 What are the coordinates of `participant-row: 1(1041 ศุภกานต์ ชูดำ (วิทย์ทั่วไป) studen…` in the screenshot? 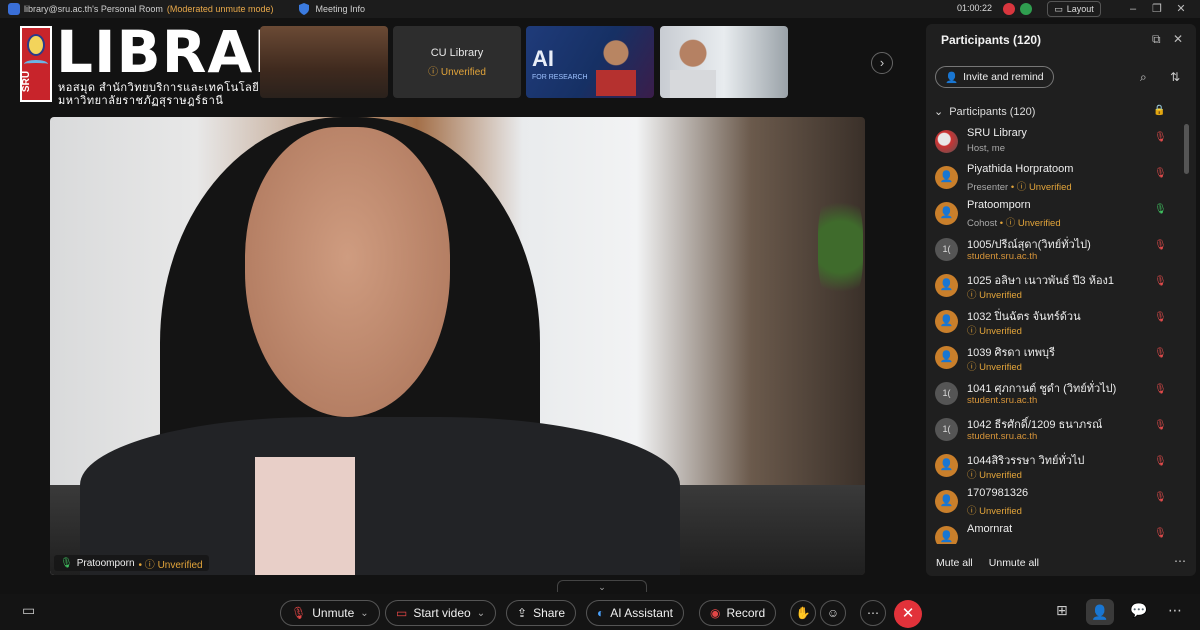 It's located at (1055, 394).